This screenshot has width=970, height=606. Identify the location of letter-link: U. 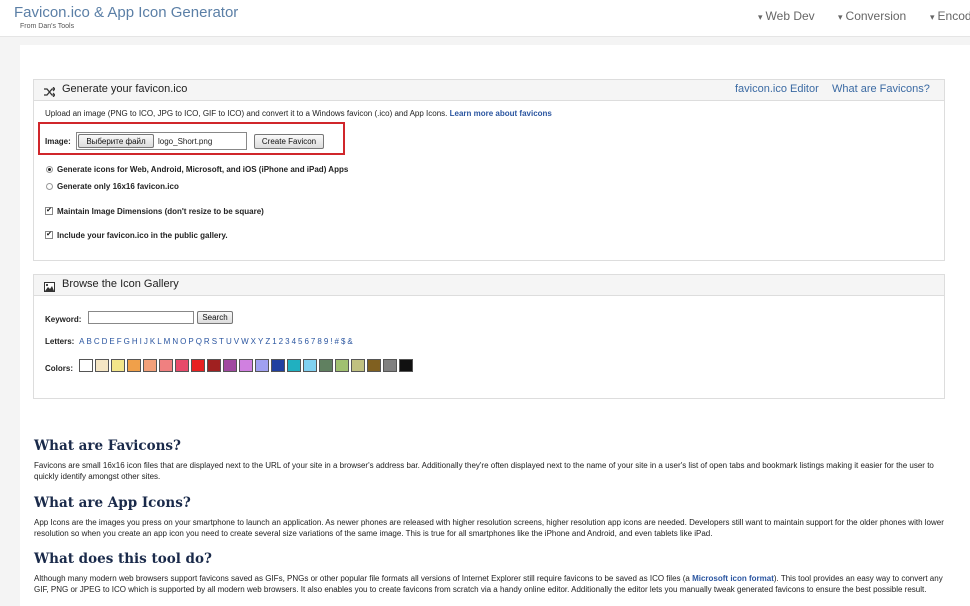
(229, 341).